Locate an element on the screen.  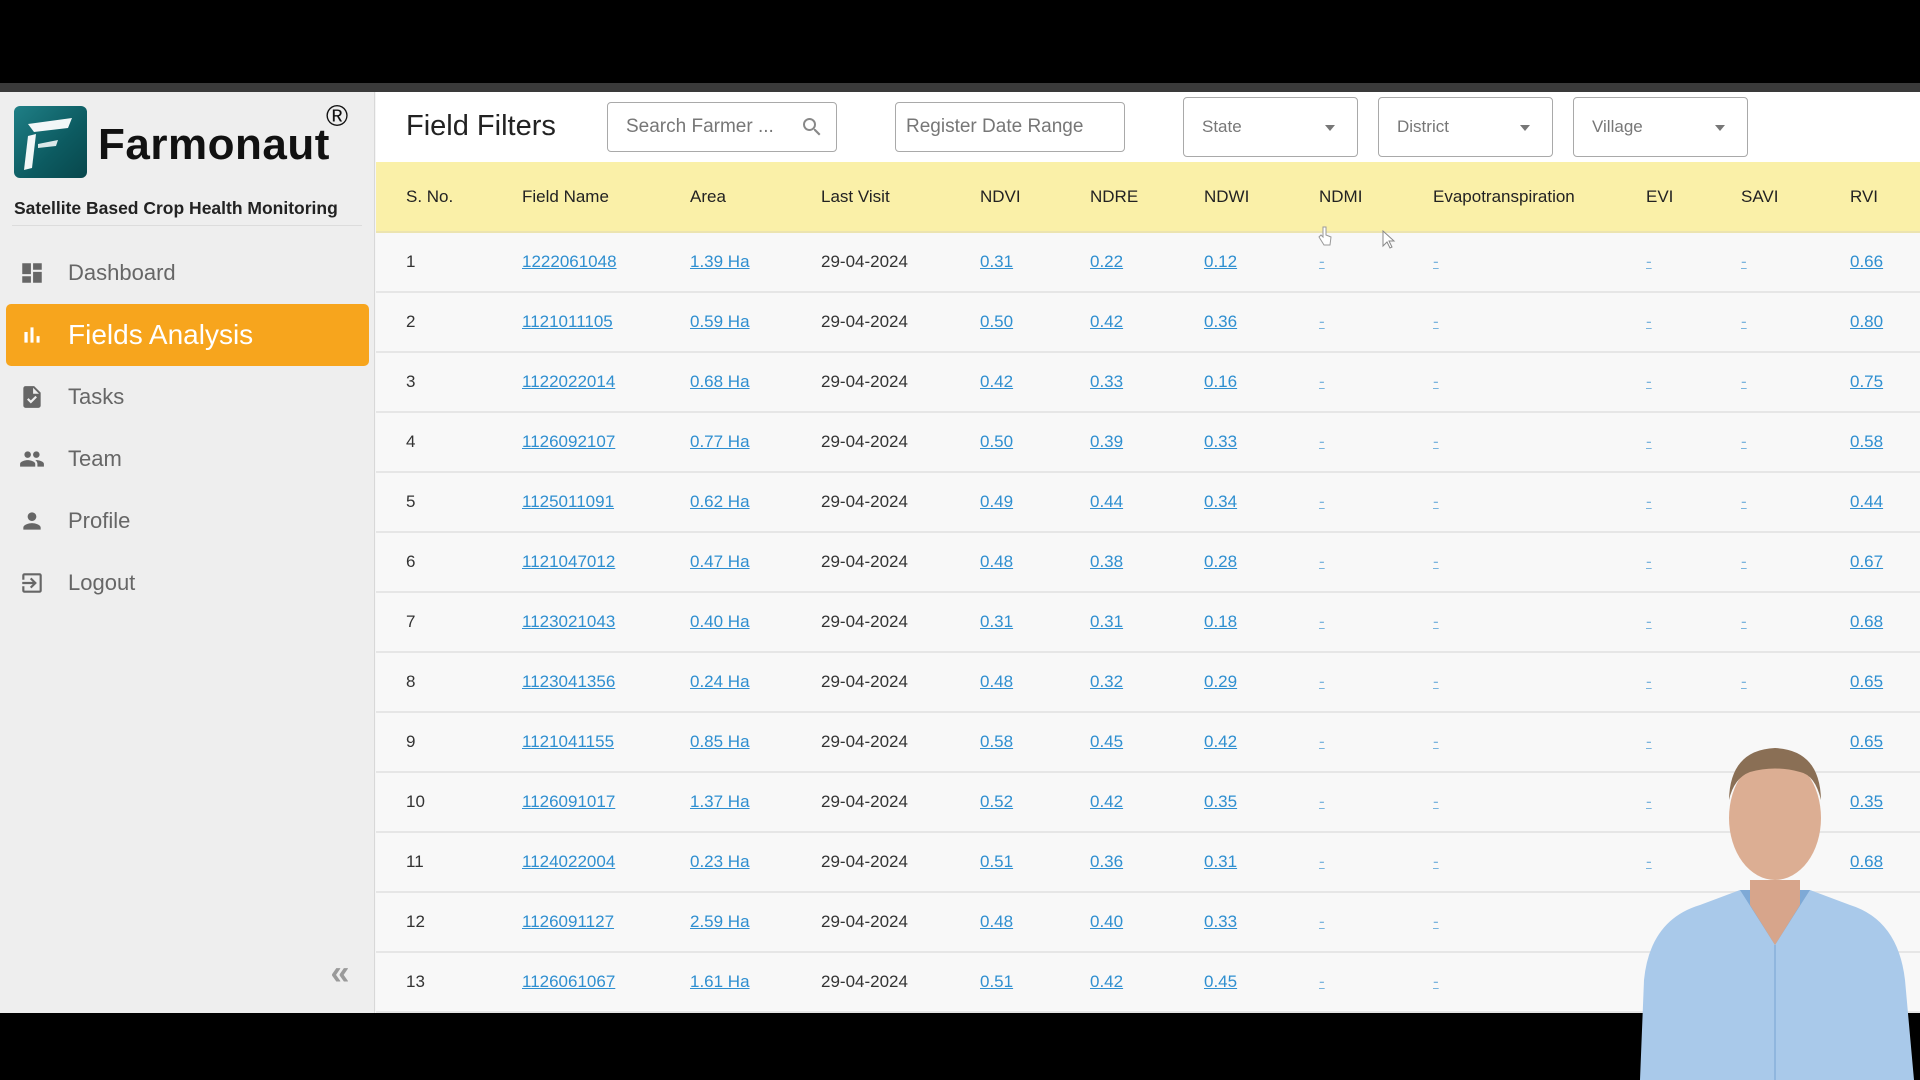
ndvi-link: 0.48 is located at coordinates (996, 681).